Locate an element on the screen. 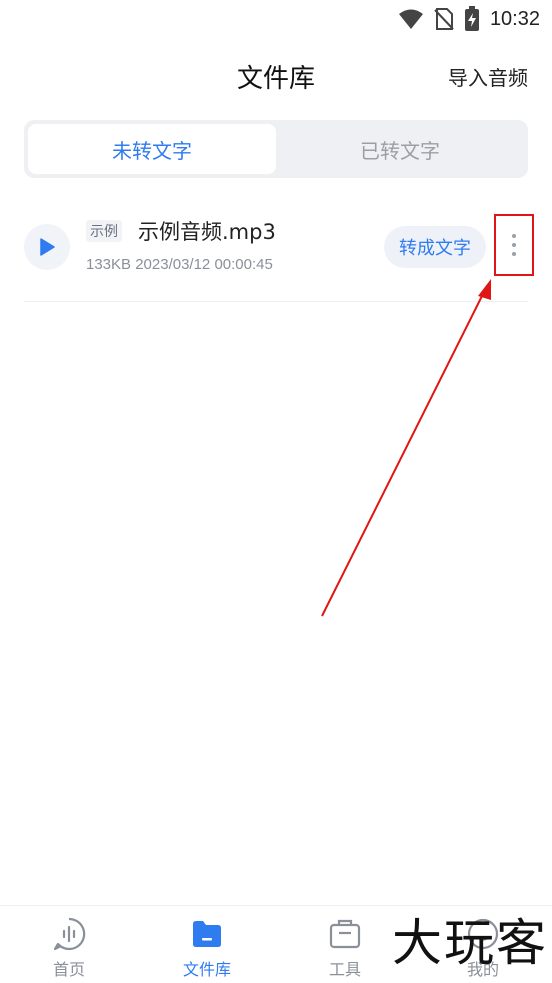  status-time: 10:32 is located at coordinates (514, 18).